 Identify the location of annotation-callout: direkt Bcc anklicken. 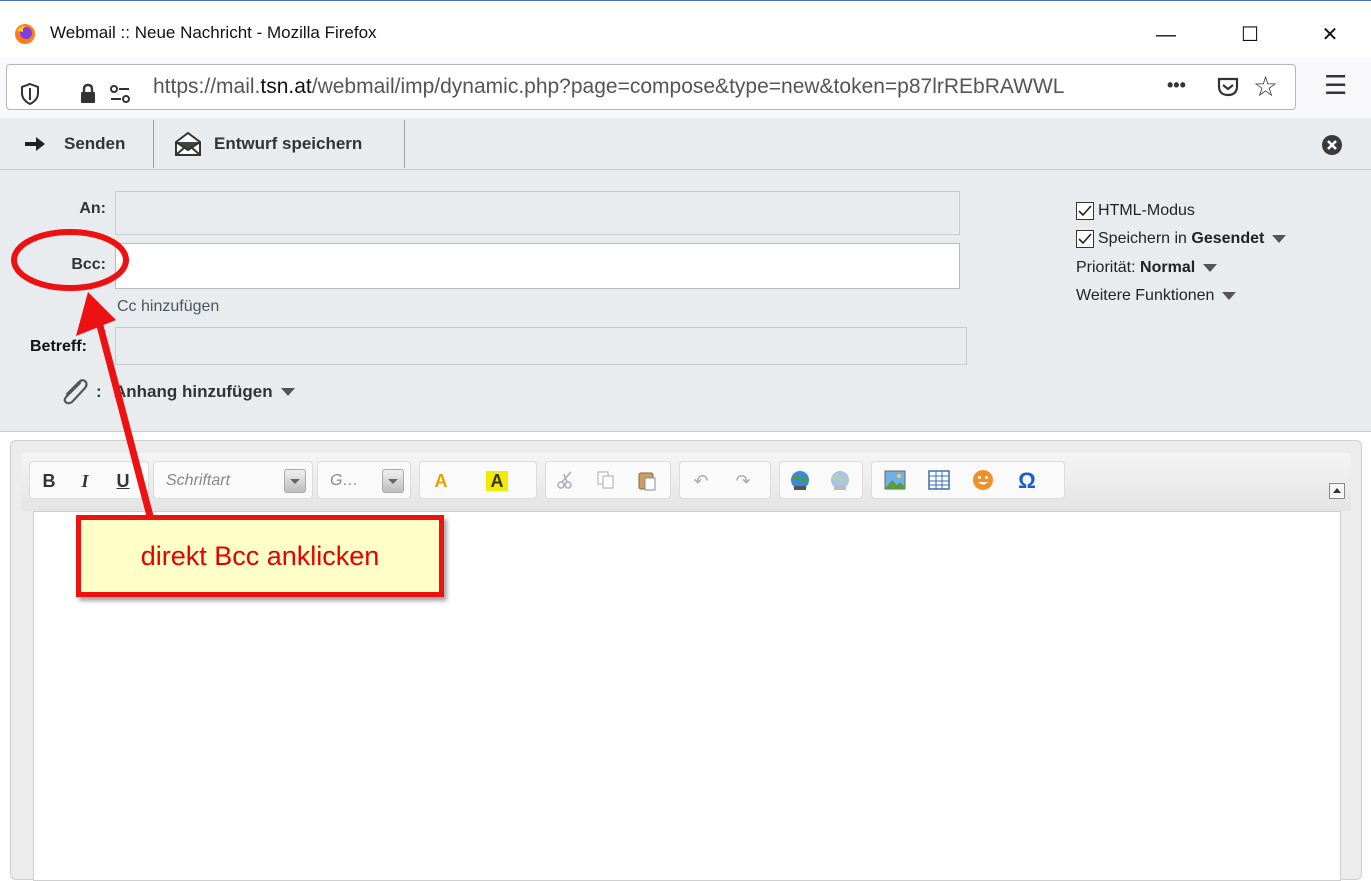
(260, 556).